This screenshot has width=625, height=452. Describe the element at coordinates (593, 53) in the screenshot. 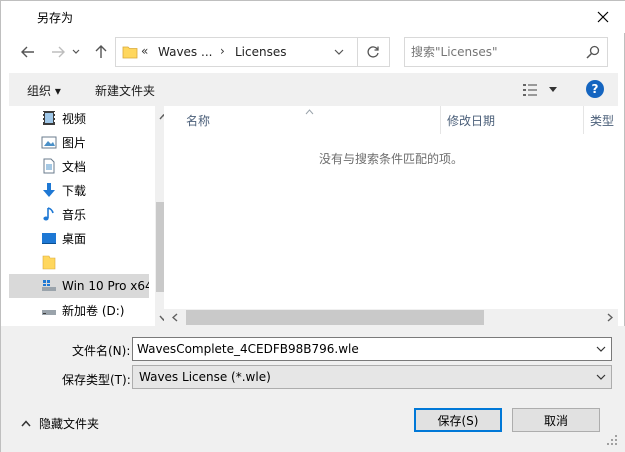

I see `search-icon` at that location.